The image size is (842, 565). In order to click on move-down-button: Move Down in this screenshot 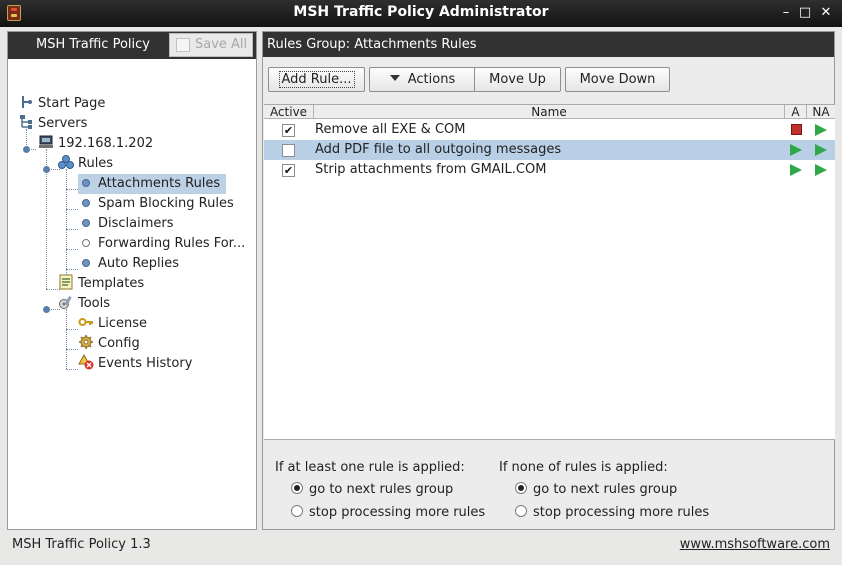, I will do `click(617, 79)`.